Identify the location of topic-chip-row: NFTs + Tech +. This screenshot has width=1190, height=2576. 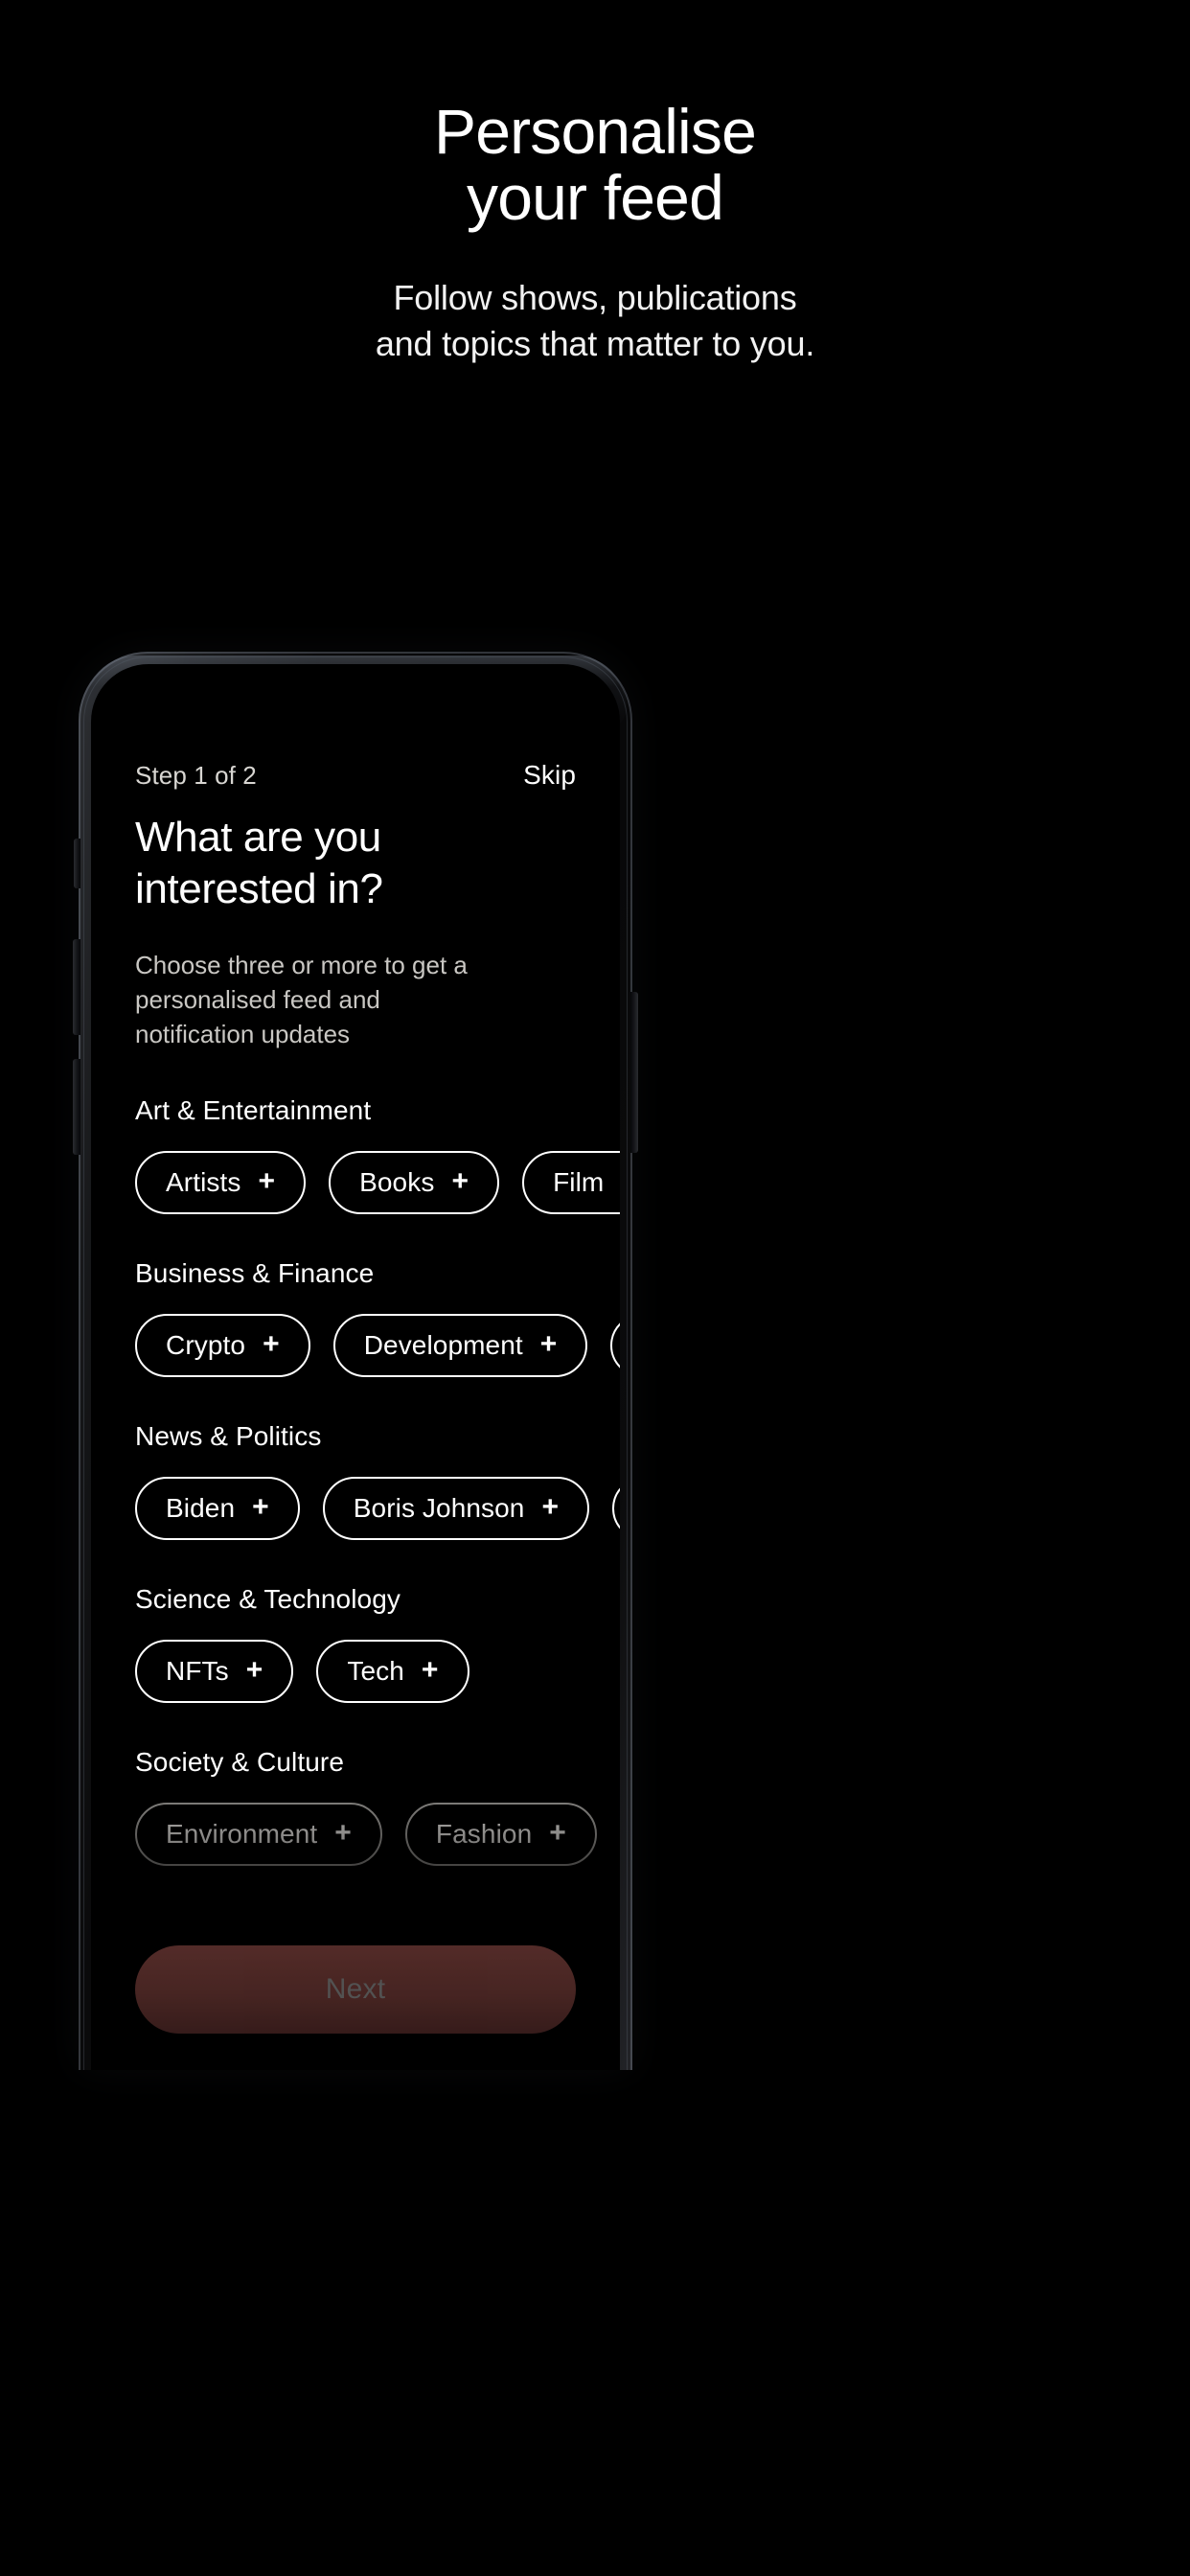
(378, 1671).